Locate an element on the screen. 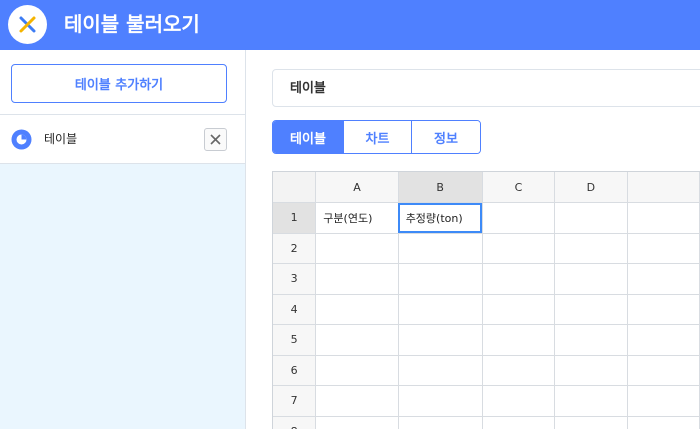  tab-chart: 차트 is located at coordinates (377, 137).